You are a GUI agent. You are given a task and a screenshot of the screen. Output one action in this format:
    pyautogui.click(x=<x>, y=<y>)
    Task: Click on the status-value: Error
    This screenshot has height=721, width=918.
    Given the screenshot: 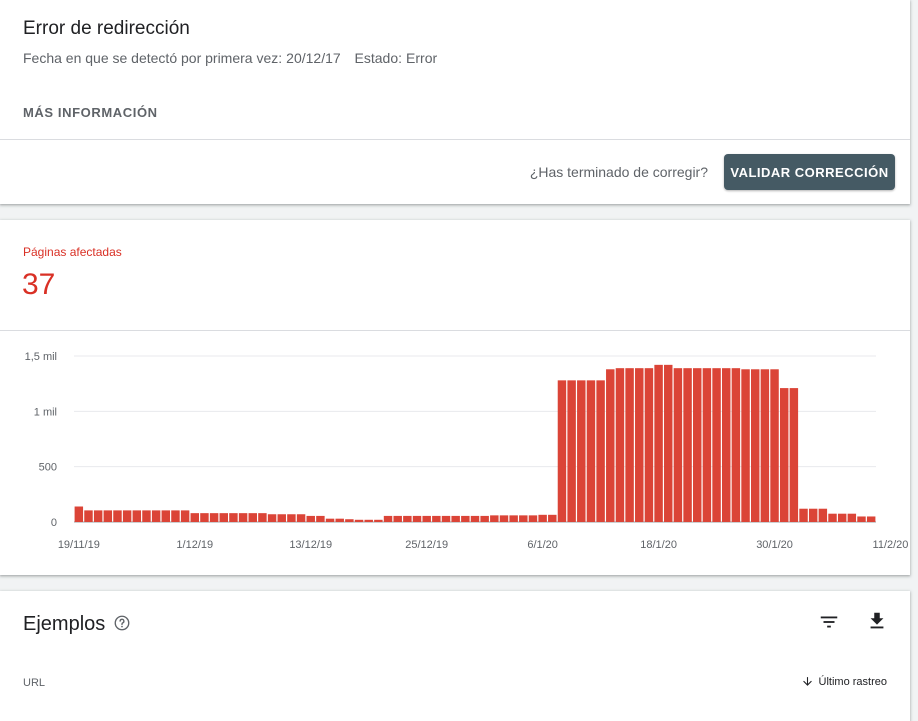 What is the action you would take?
    pyautogui.click(x=422, y=58)
    